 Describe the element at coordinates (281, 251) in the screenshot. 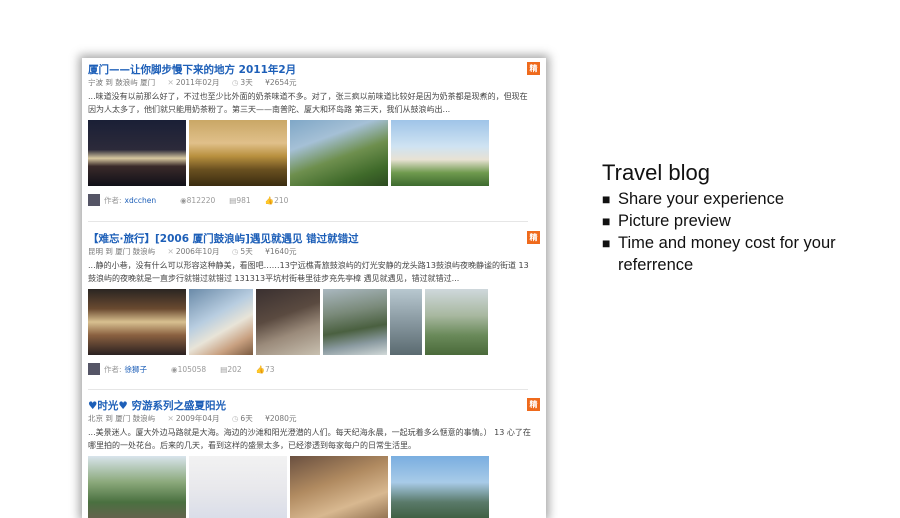

I see `trip-cost: ¥1640元` at that location.